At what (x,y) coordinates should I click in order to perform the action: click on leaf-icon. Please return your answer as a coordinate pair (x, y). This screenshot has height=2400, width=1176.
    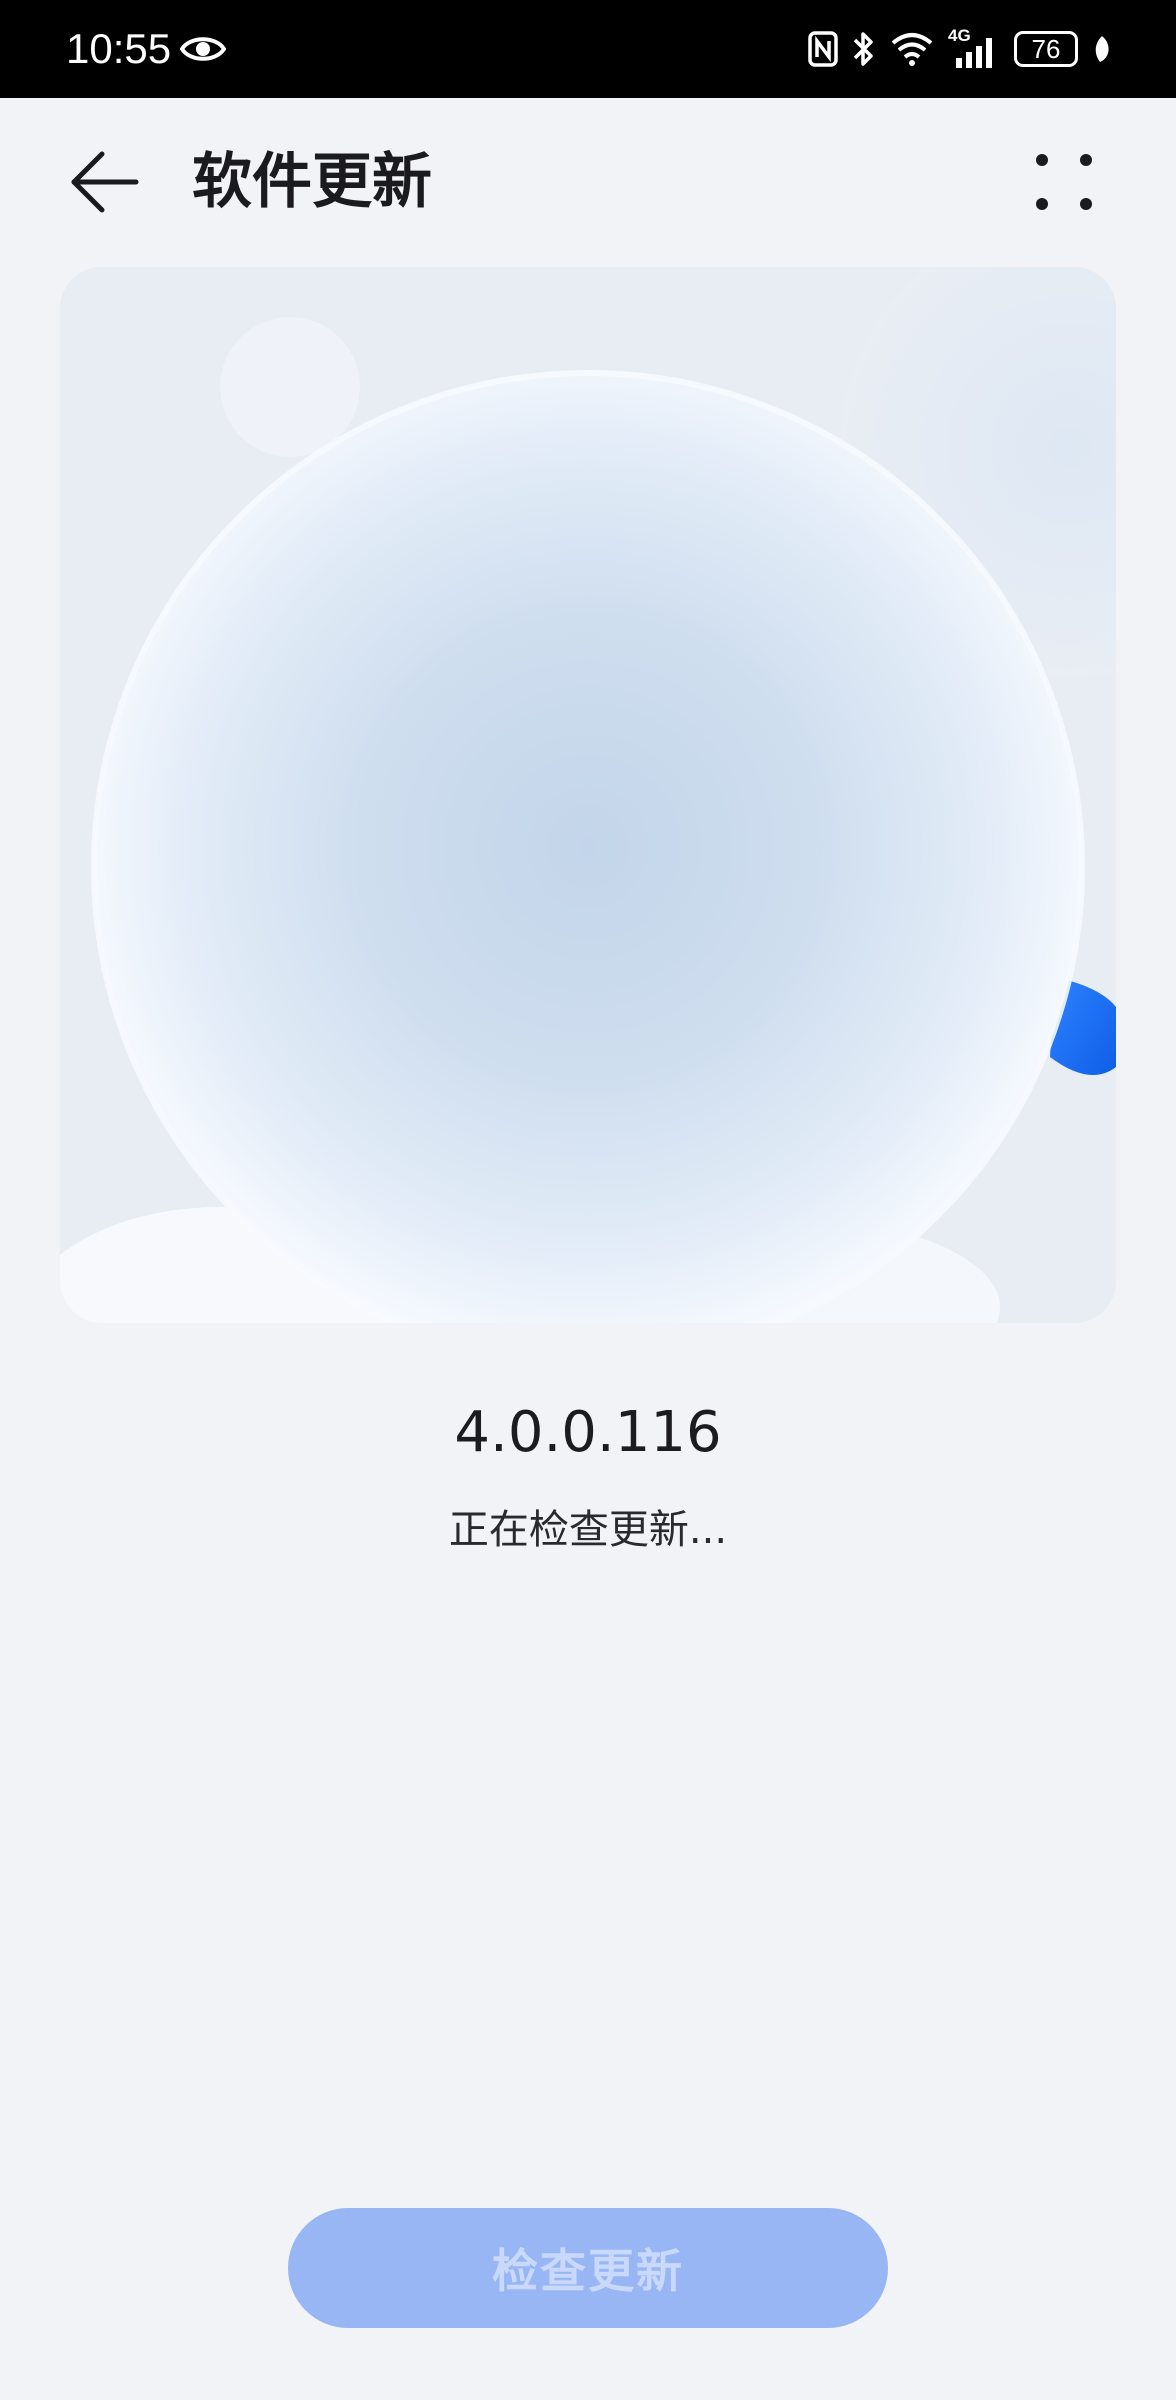
    Looking at the image, I should click on (1102, 49).